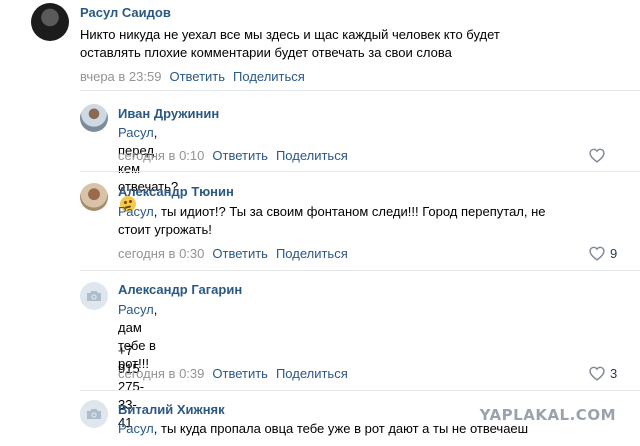  What do you see at coordinates (125, 12) in the screenshot?
I see `comment-author: Расул Саидов` at bounding box center [125, 12].